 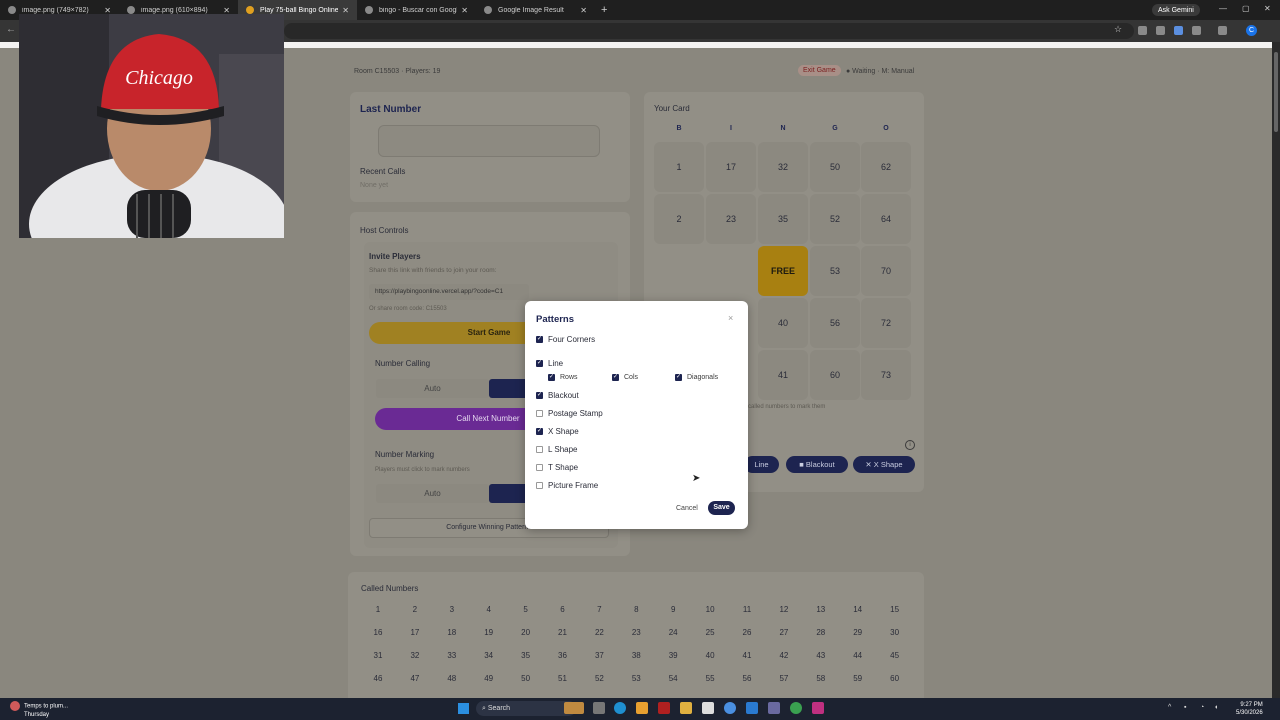 I want to click on card-cell: 64, so click(x=886, y=219).